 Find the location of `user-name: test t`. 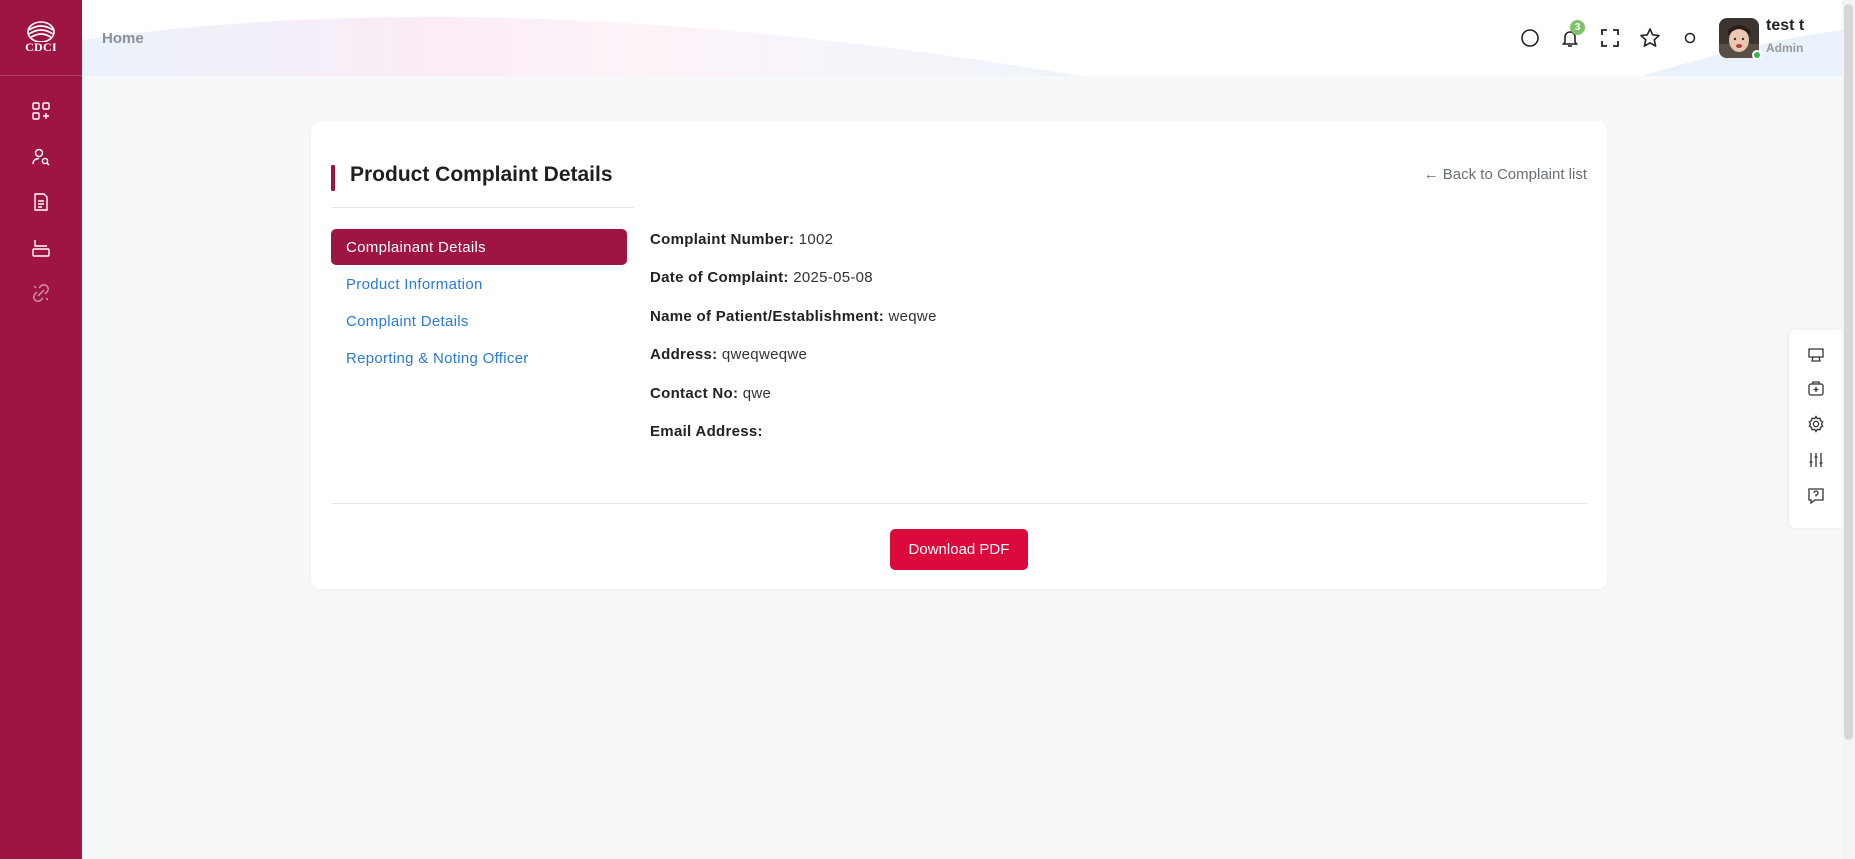

user-name: test t is located at coordinates (1785, 26).